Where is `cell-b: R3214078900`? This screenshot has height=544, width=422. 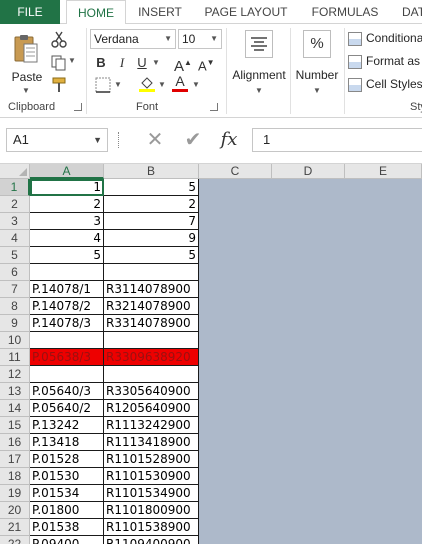
cell-b: R3214078900 is located at coordinates (151, 306).